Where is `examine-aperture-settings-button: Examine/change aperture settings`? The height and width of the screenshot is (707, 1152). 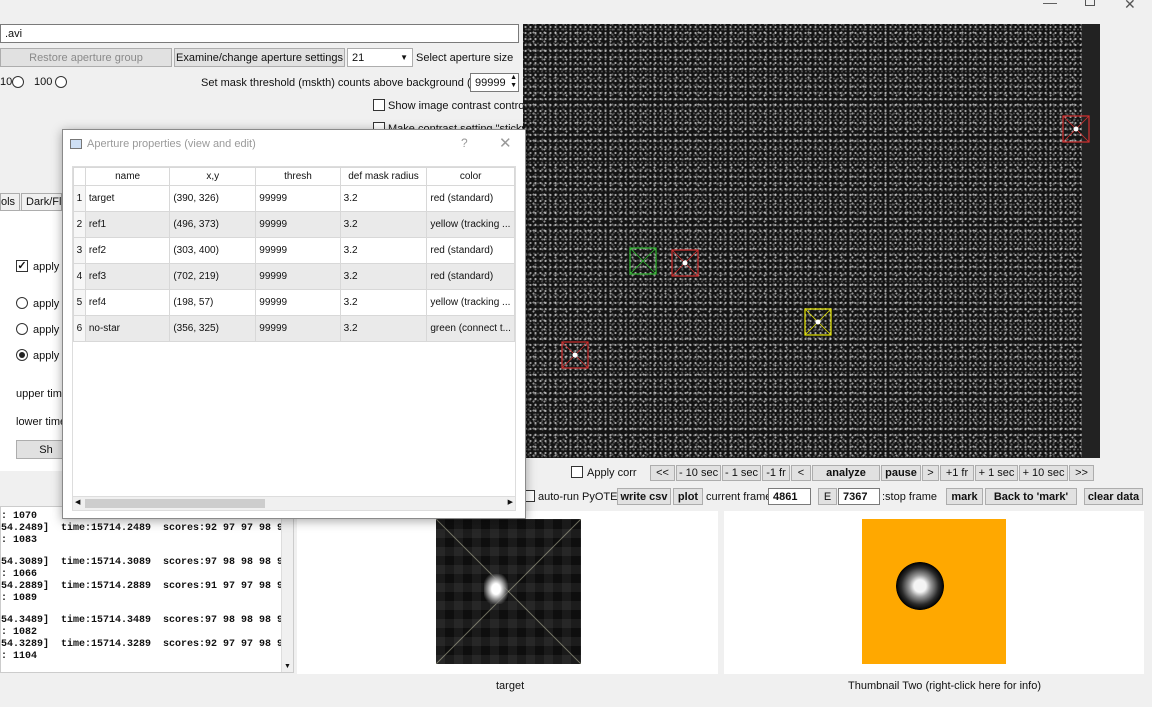 examine-aperture-settings-button: Examine/change aperture settings is located at coordinates (259, 57).